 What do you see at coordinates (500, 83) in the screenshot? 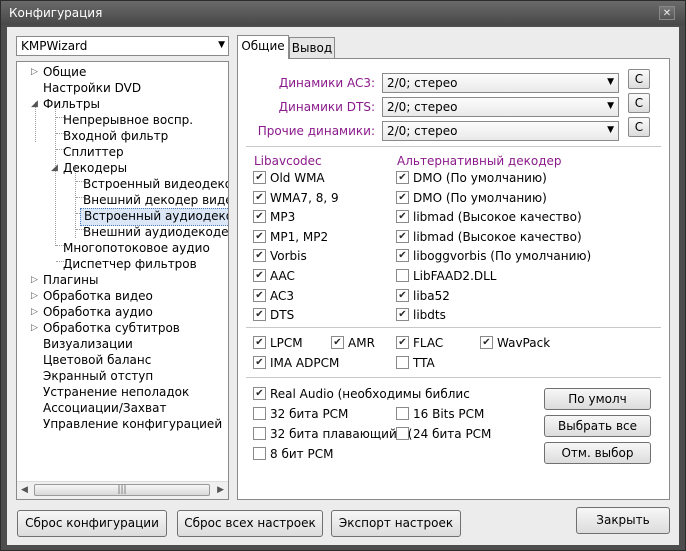
I see `ac3-speakers-select: 2/0; стерео ▼` at bounding box center [500, 83].